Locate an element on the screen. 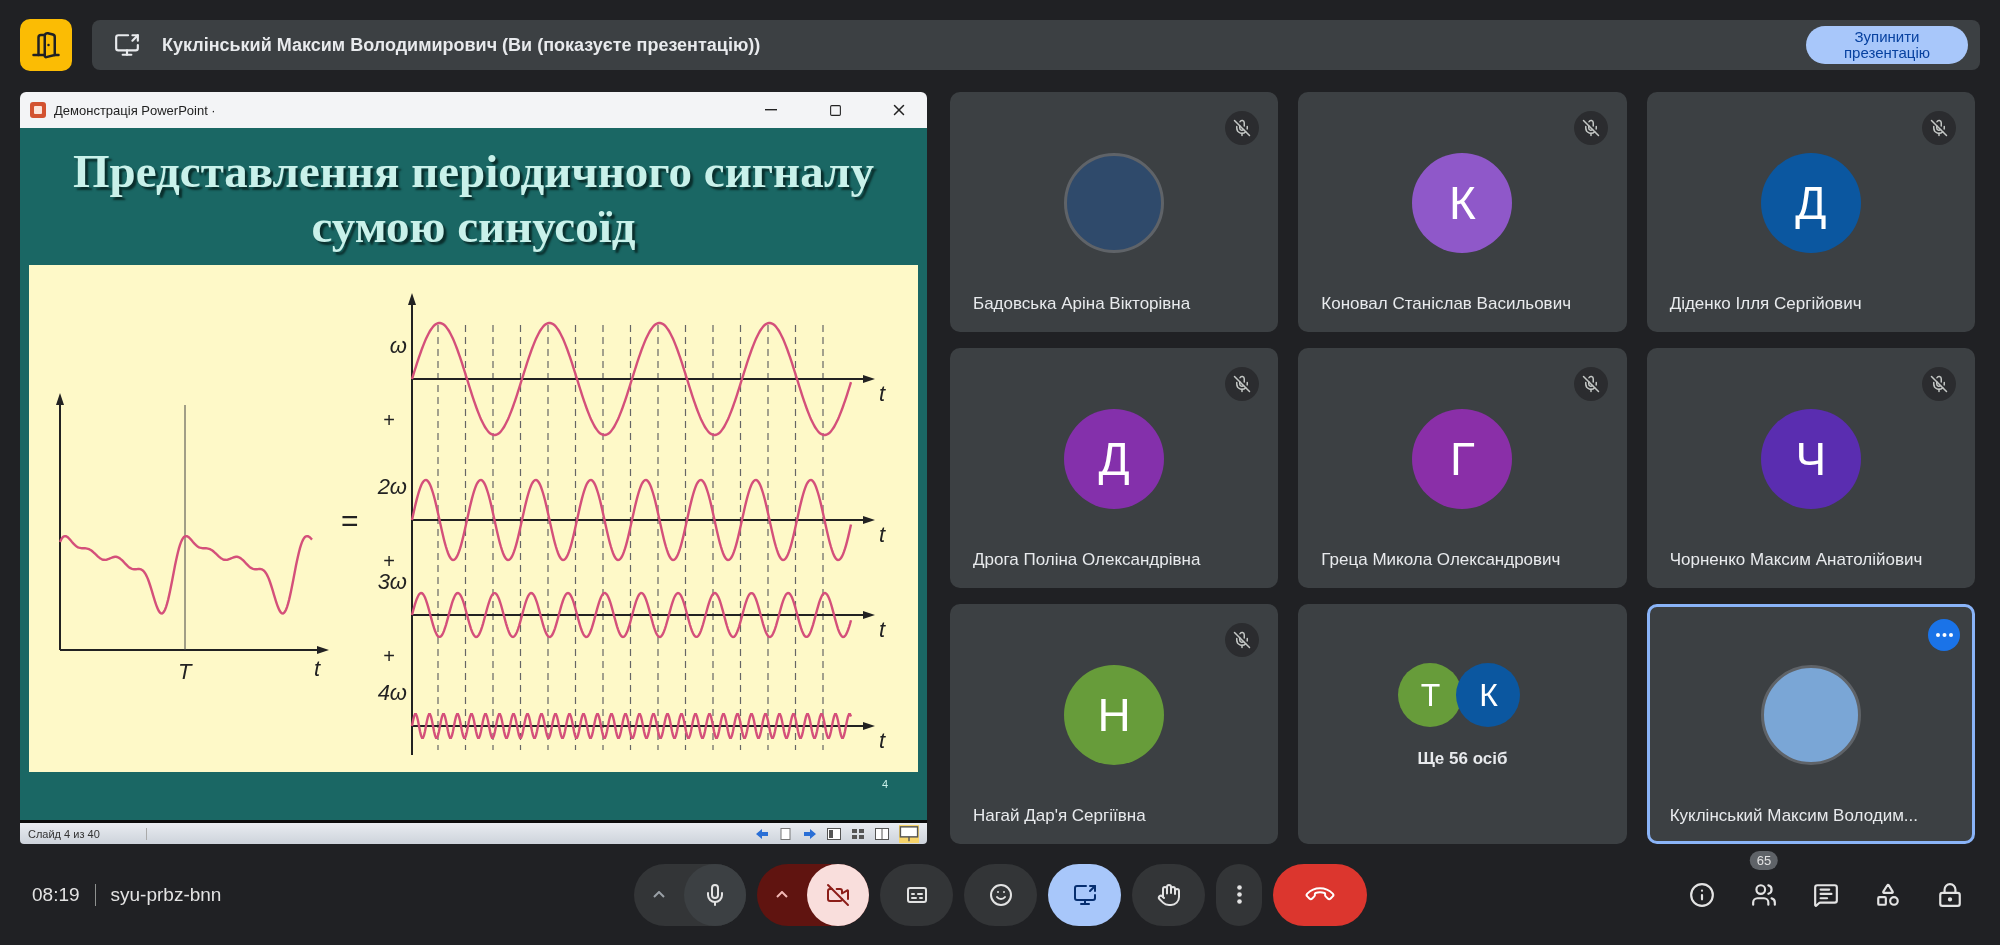  vertical-dots-icon is located at coordinates (1239, 894).